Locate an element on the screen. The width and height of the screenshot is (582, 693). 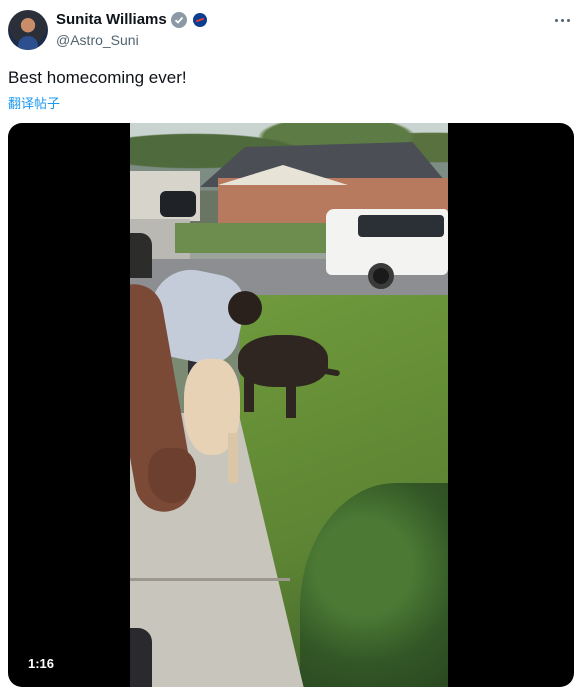
translate-post-link: 翻译帖子 is located at coordinates (34, 102).